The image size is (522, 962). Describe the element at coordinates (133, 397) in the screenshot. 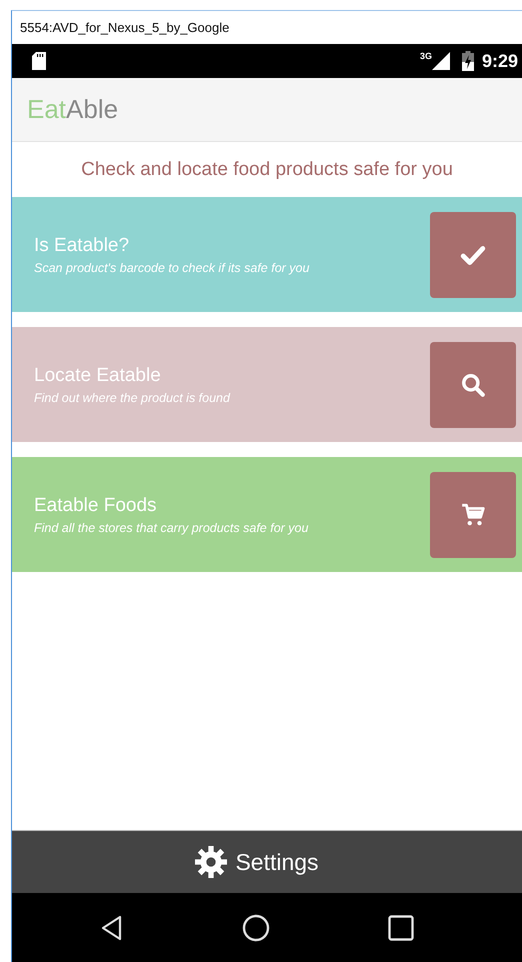

I see `card-subtitle: Find out where the product is found` at that location.